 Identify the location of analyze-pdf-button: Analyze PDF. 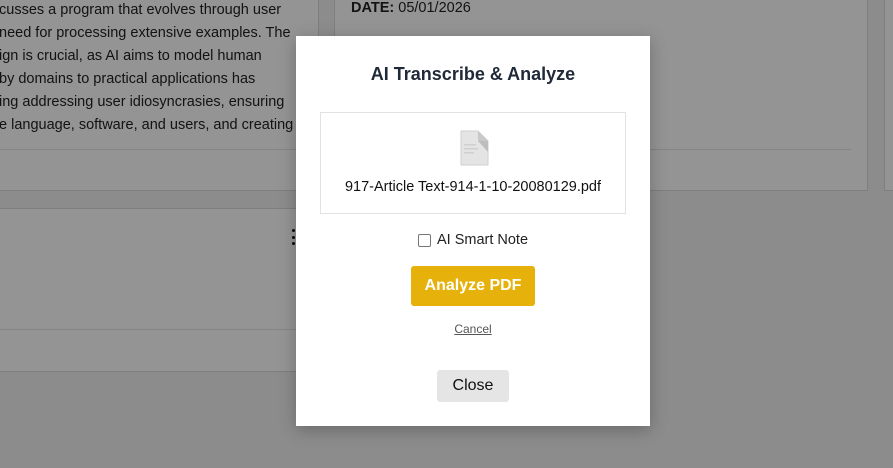
(473, 286).